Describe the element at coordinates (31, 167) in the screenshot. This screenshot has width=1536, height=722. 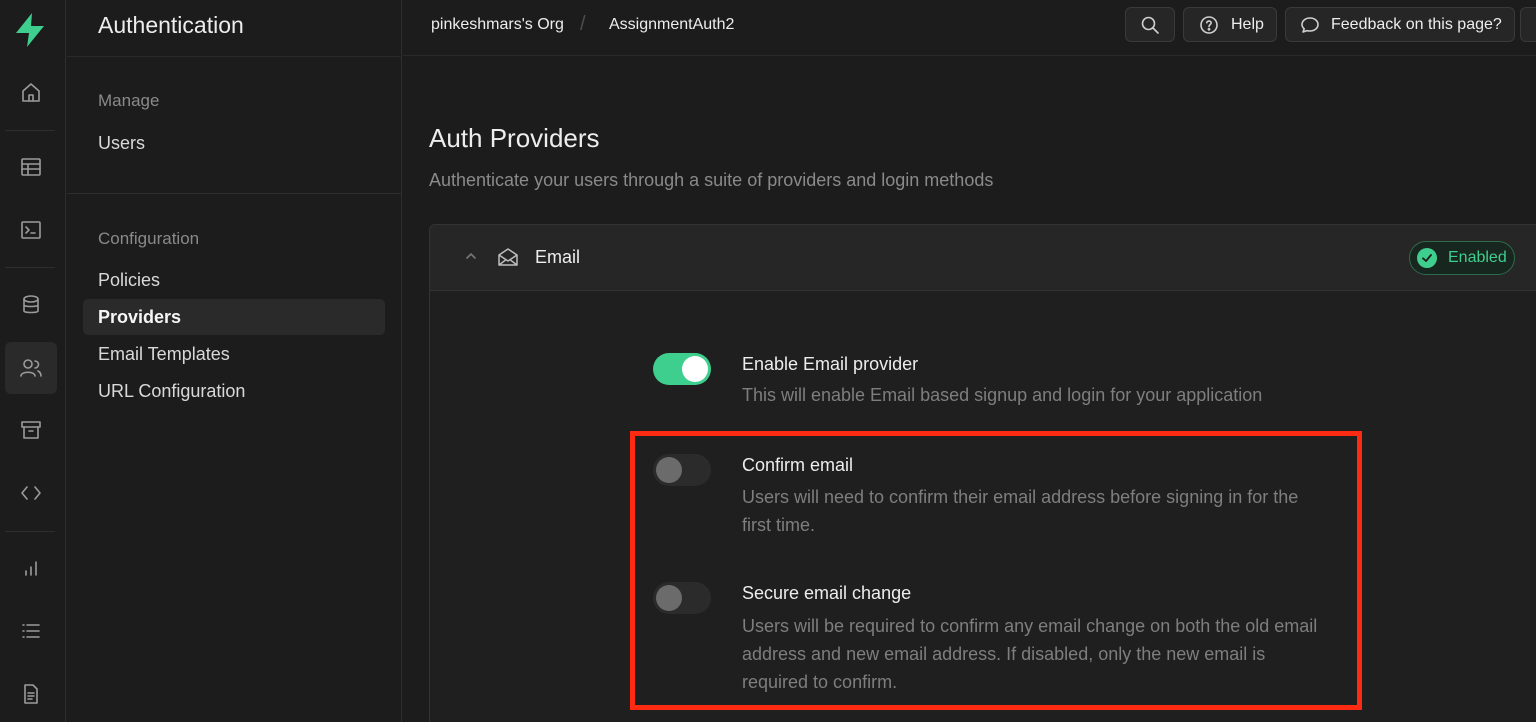
I see `table-editor-icon` at that location.